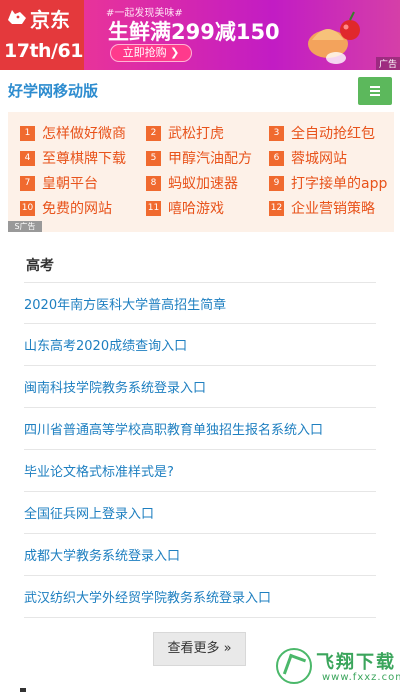 Image resolution: width=400 pixels, height=692 pixels. I want to click on hot-link-item: 5 甲醇汽油配方, so click(199, 158).